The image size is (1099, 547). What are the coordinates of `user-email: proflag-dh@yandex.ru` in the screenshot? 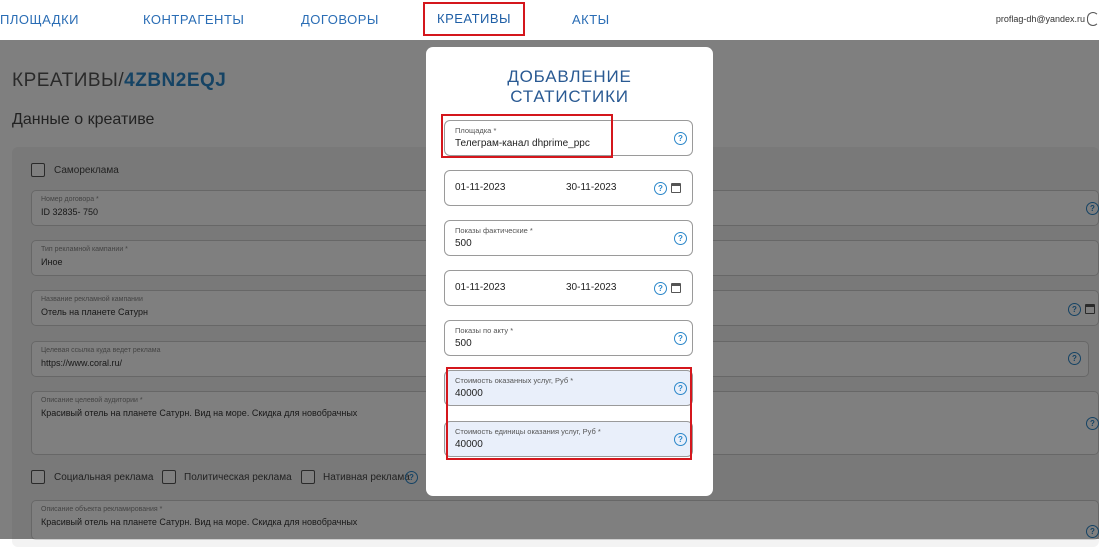 It's located at (1040, 19).